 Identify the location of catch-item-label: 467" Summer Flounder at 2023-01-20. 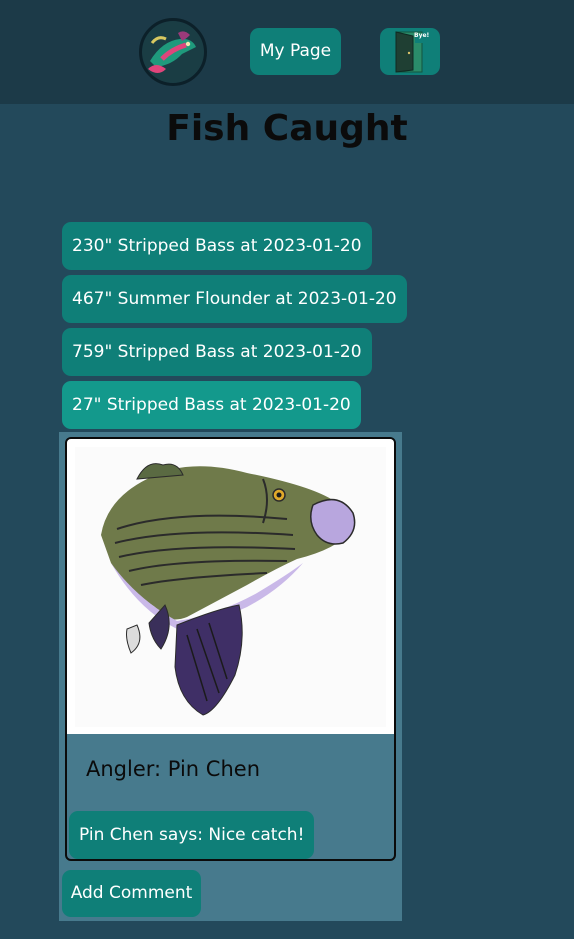
(234, 298).